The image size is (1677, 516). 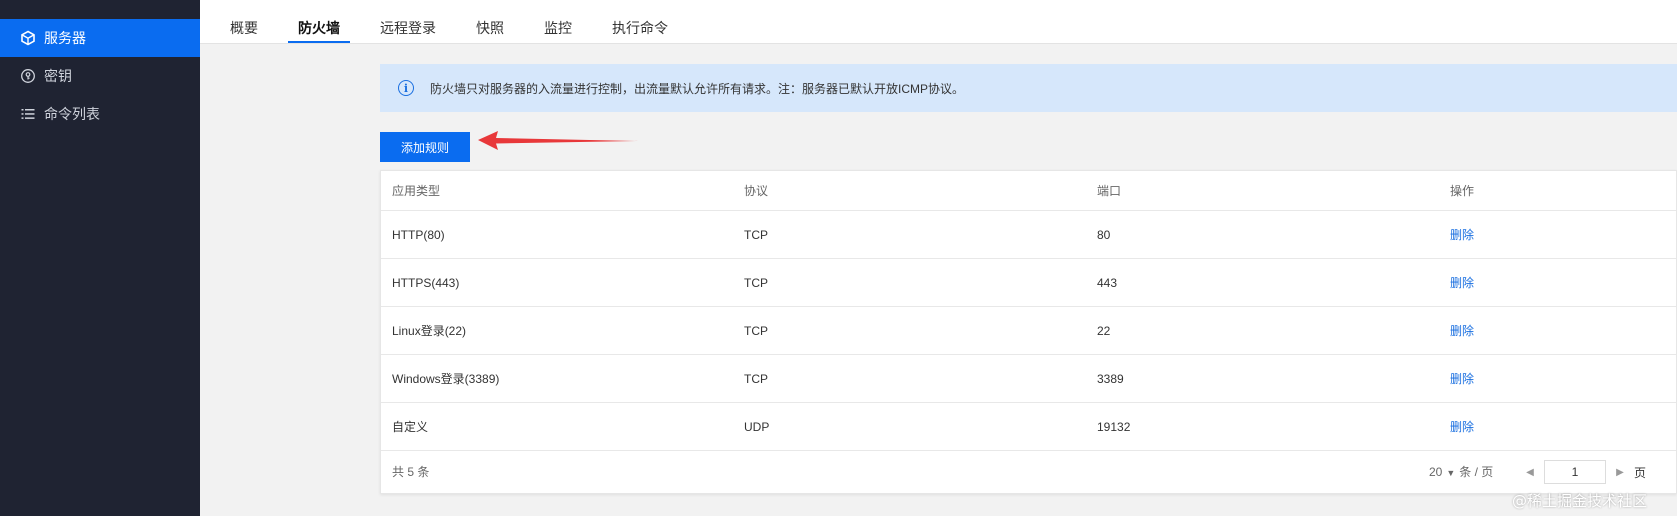 I want to click on sidebar-item-commands: 命令列表, so click(x=100, y=114).